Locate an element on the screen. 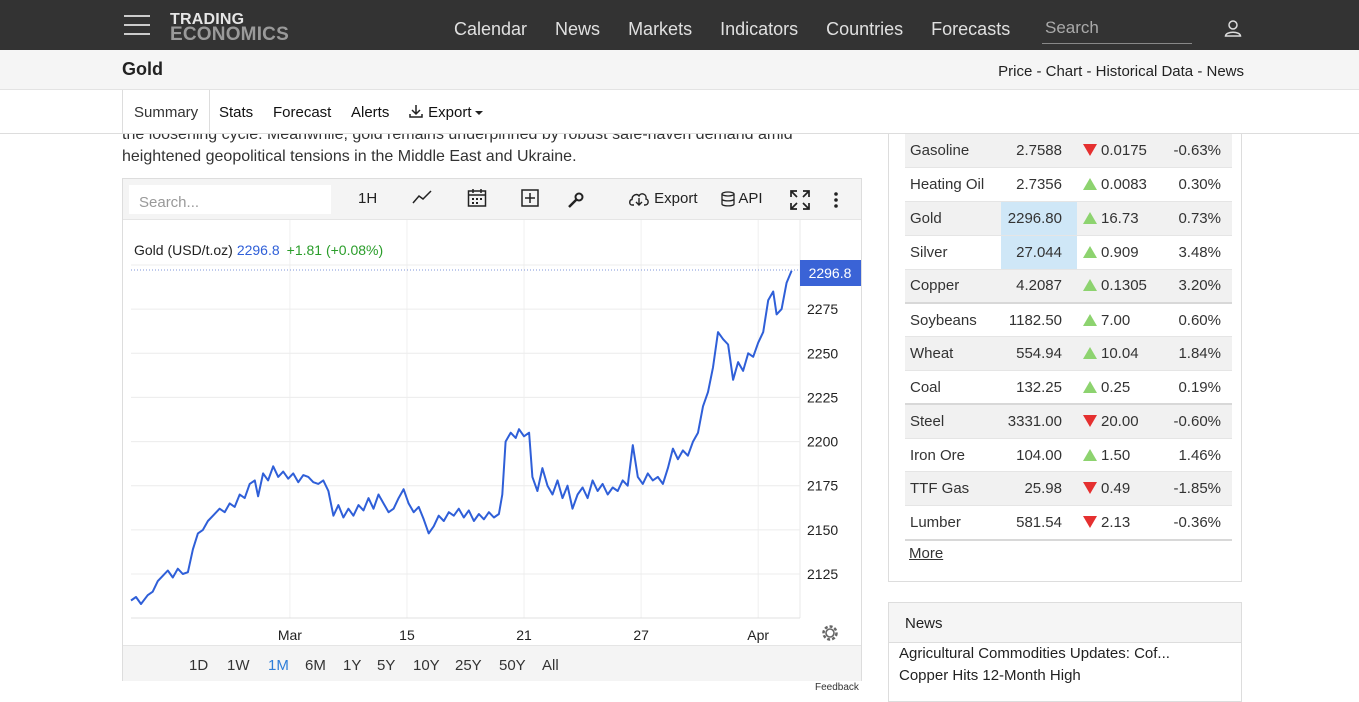 The image size is (1359, 702). site-logo: TRADING ECONOMICS is located at coordinates (229, 28).